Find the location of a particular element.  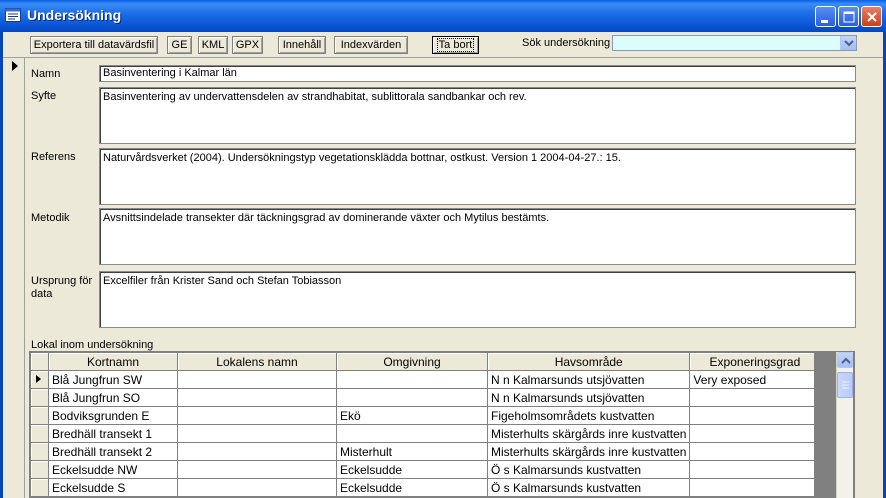

metodik-label: Metodik is located at coordinates (50, 218).